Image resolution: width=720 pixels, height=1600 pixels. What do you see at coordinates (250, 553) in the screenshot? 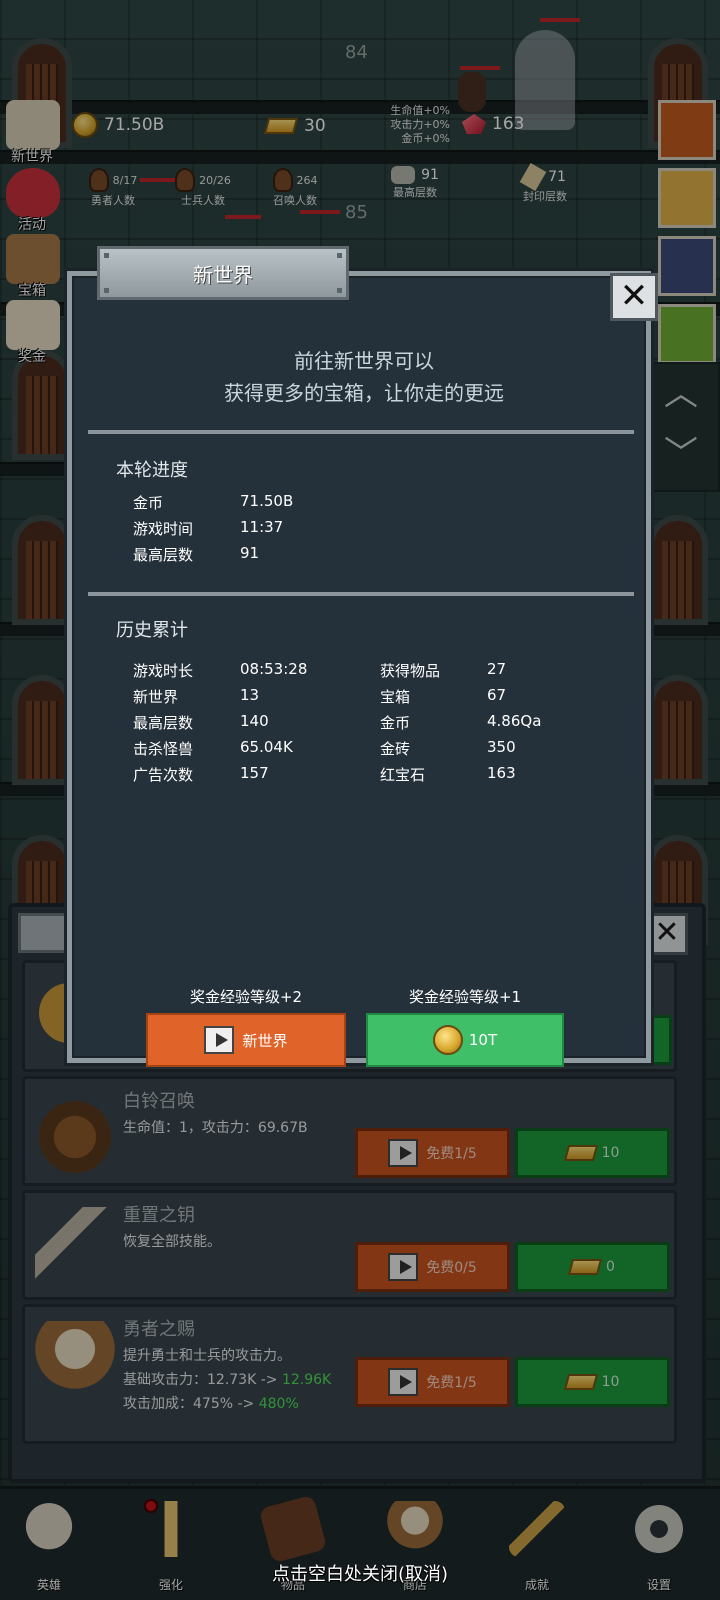
I see `stat-value: 91` at bounding box center [250, 553].